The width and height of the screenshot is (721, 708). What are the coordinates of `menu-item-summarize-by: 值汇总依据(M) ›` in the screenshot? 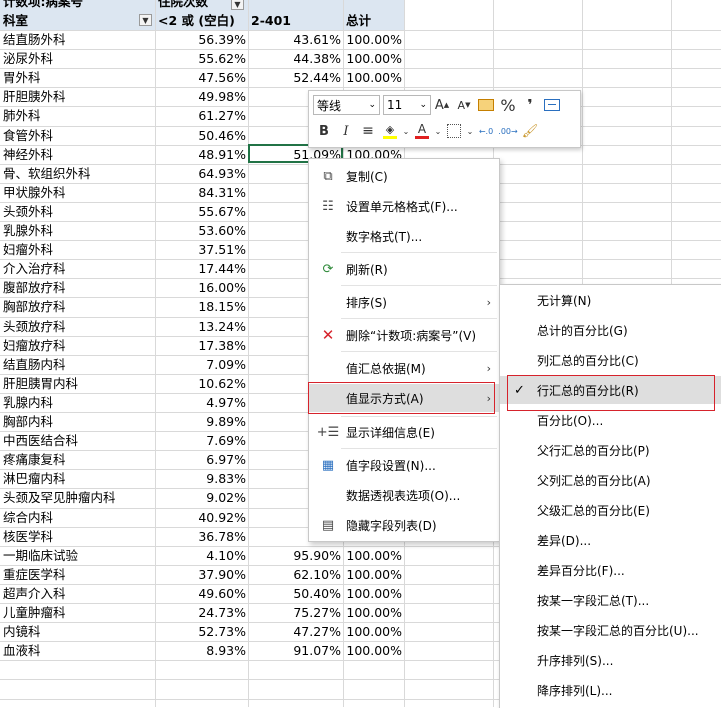 It's located at (404, 368).